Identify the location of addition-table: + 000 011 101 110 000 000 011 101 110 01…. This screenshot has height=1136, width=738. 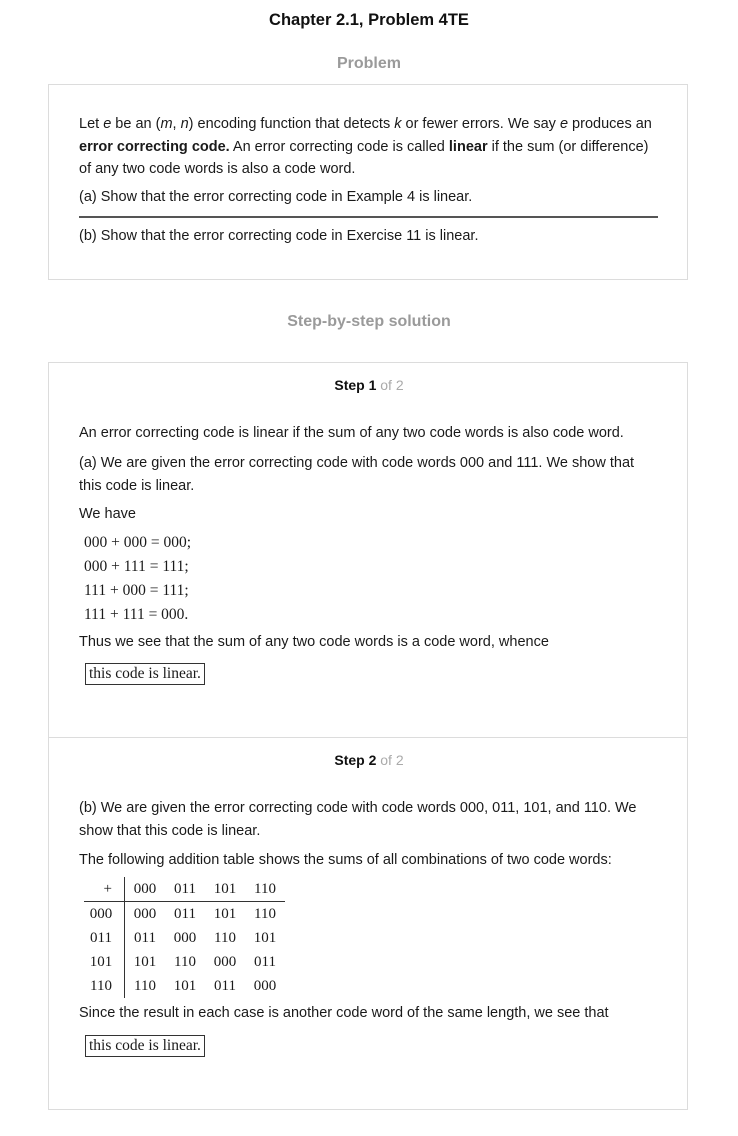
(184, 937).